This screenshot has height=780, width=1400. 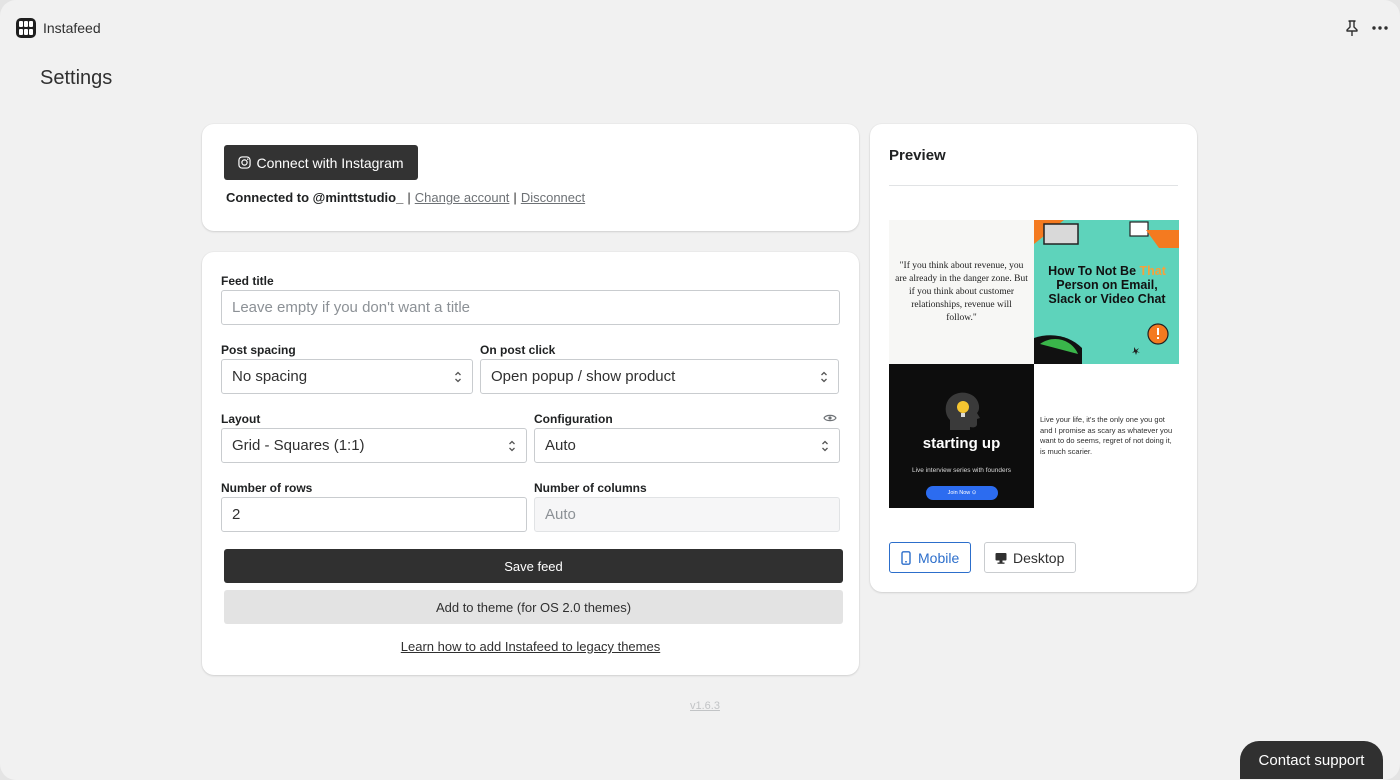 What do you see at coordinates (1311, 760) in the screenshot?
I see `contact-support-button: Contact support` at bounding box center [1311, 760].